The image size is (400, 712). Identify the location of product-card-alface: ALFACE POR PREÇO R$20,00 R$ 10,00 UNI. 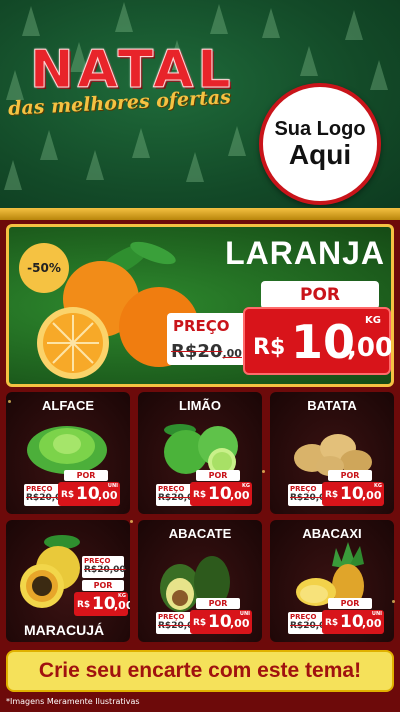
(68, 453).